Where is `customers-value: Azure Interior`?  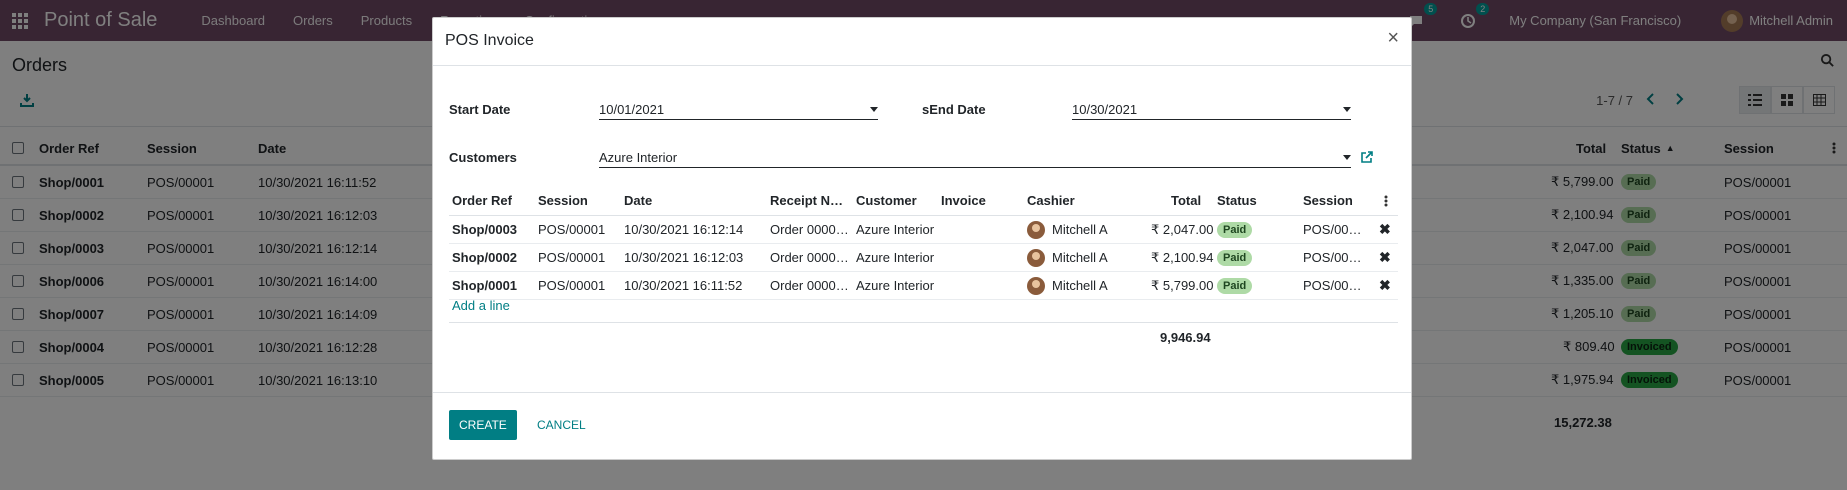 customers-value: Azure Interior is located at coordinates (638, 157).